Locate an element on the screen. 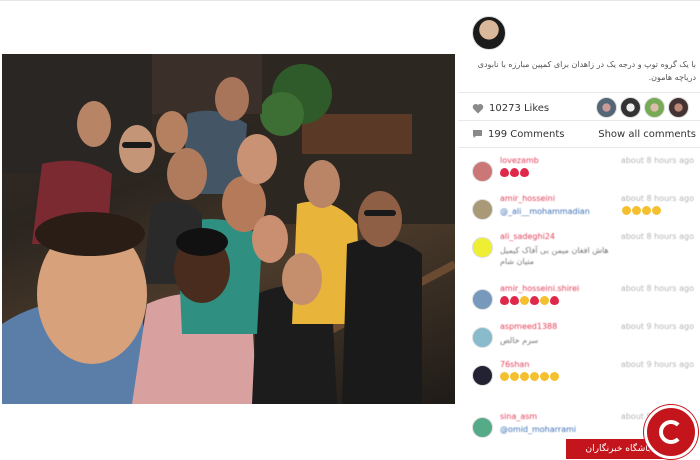 The width and height of the screenshot is (700, 460). comment-username: lovezamb is located at coordinates (519, 160).